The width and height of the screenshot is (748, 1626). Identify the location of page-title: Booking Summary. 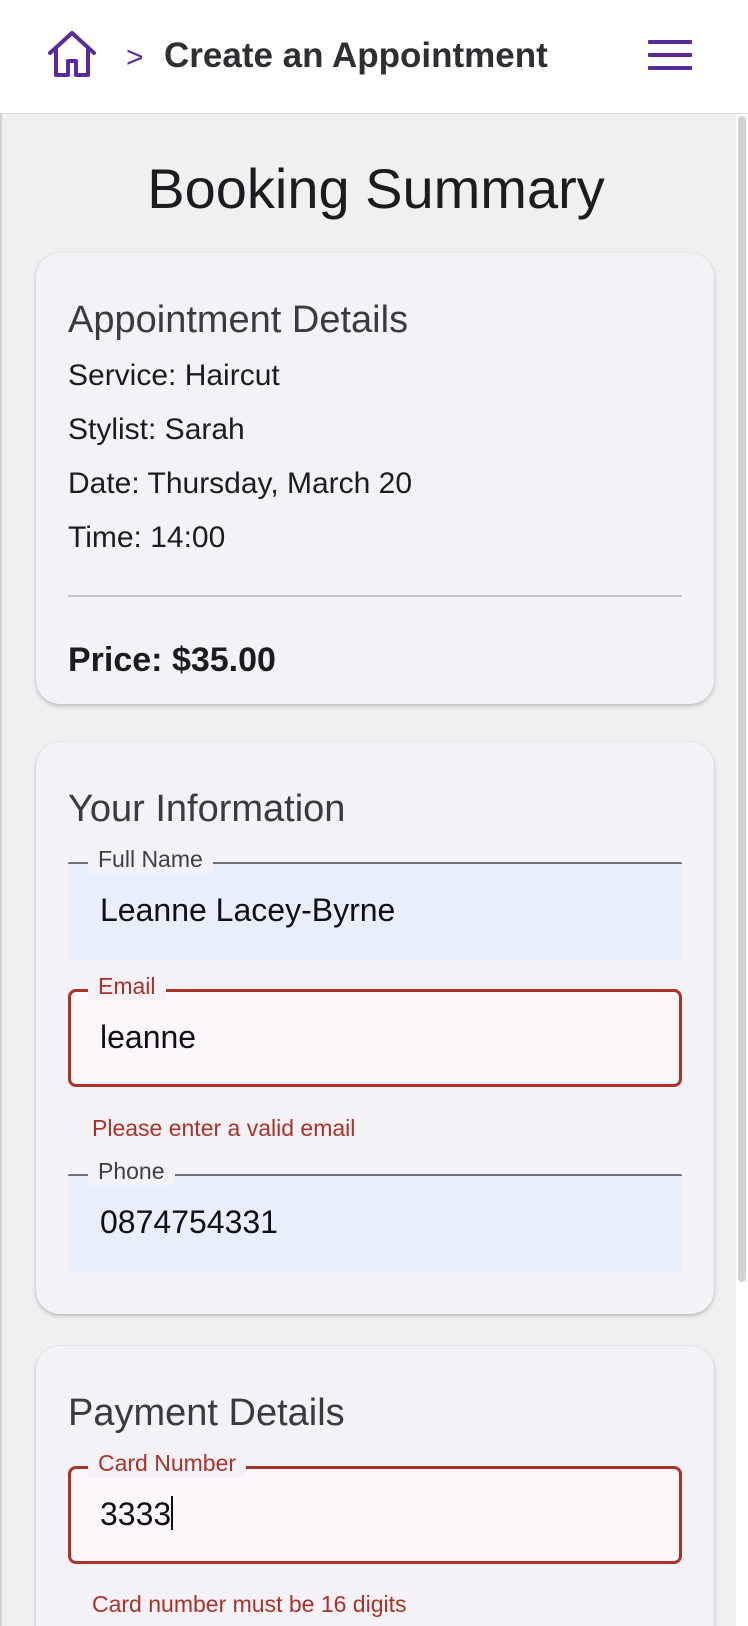
(376, 188).